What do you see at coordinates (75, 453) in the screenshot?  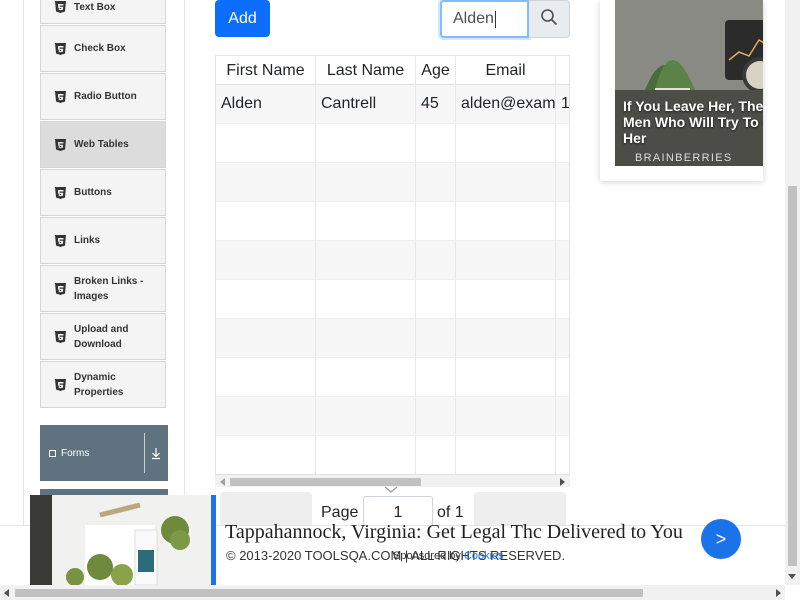 I see `sidebar-group-label: Forms` at bounding box center [75, 453].